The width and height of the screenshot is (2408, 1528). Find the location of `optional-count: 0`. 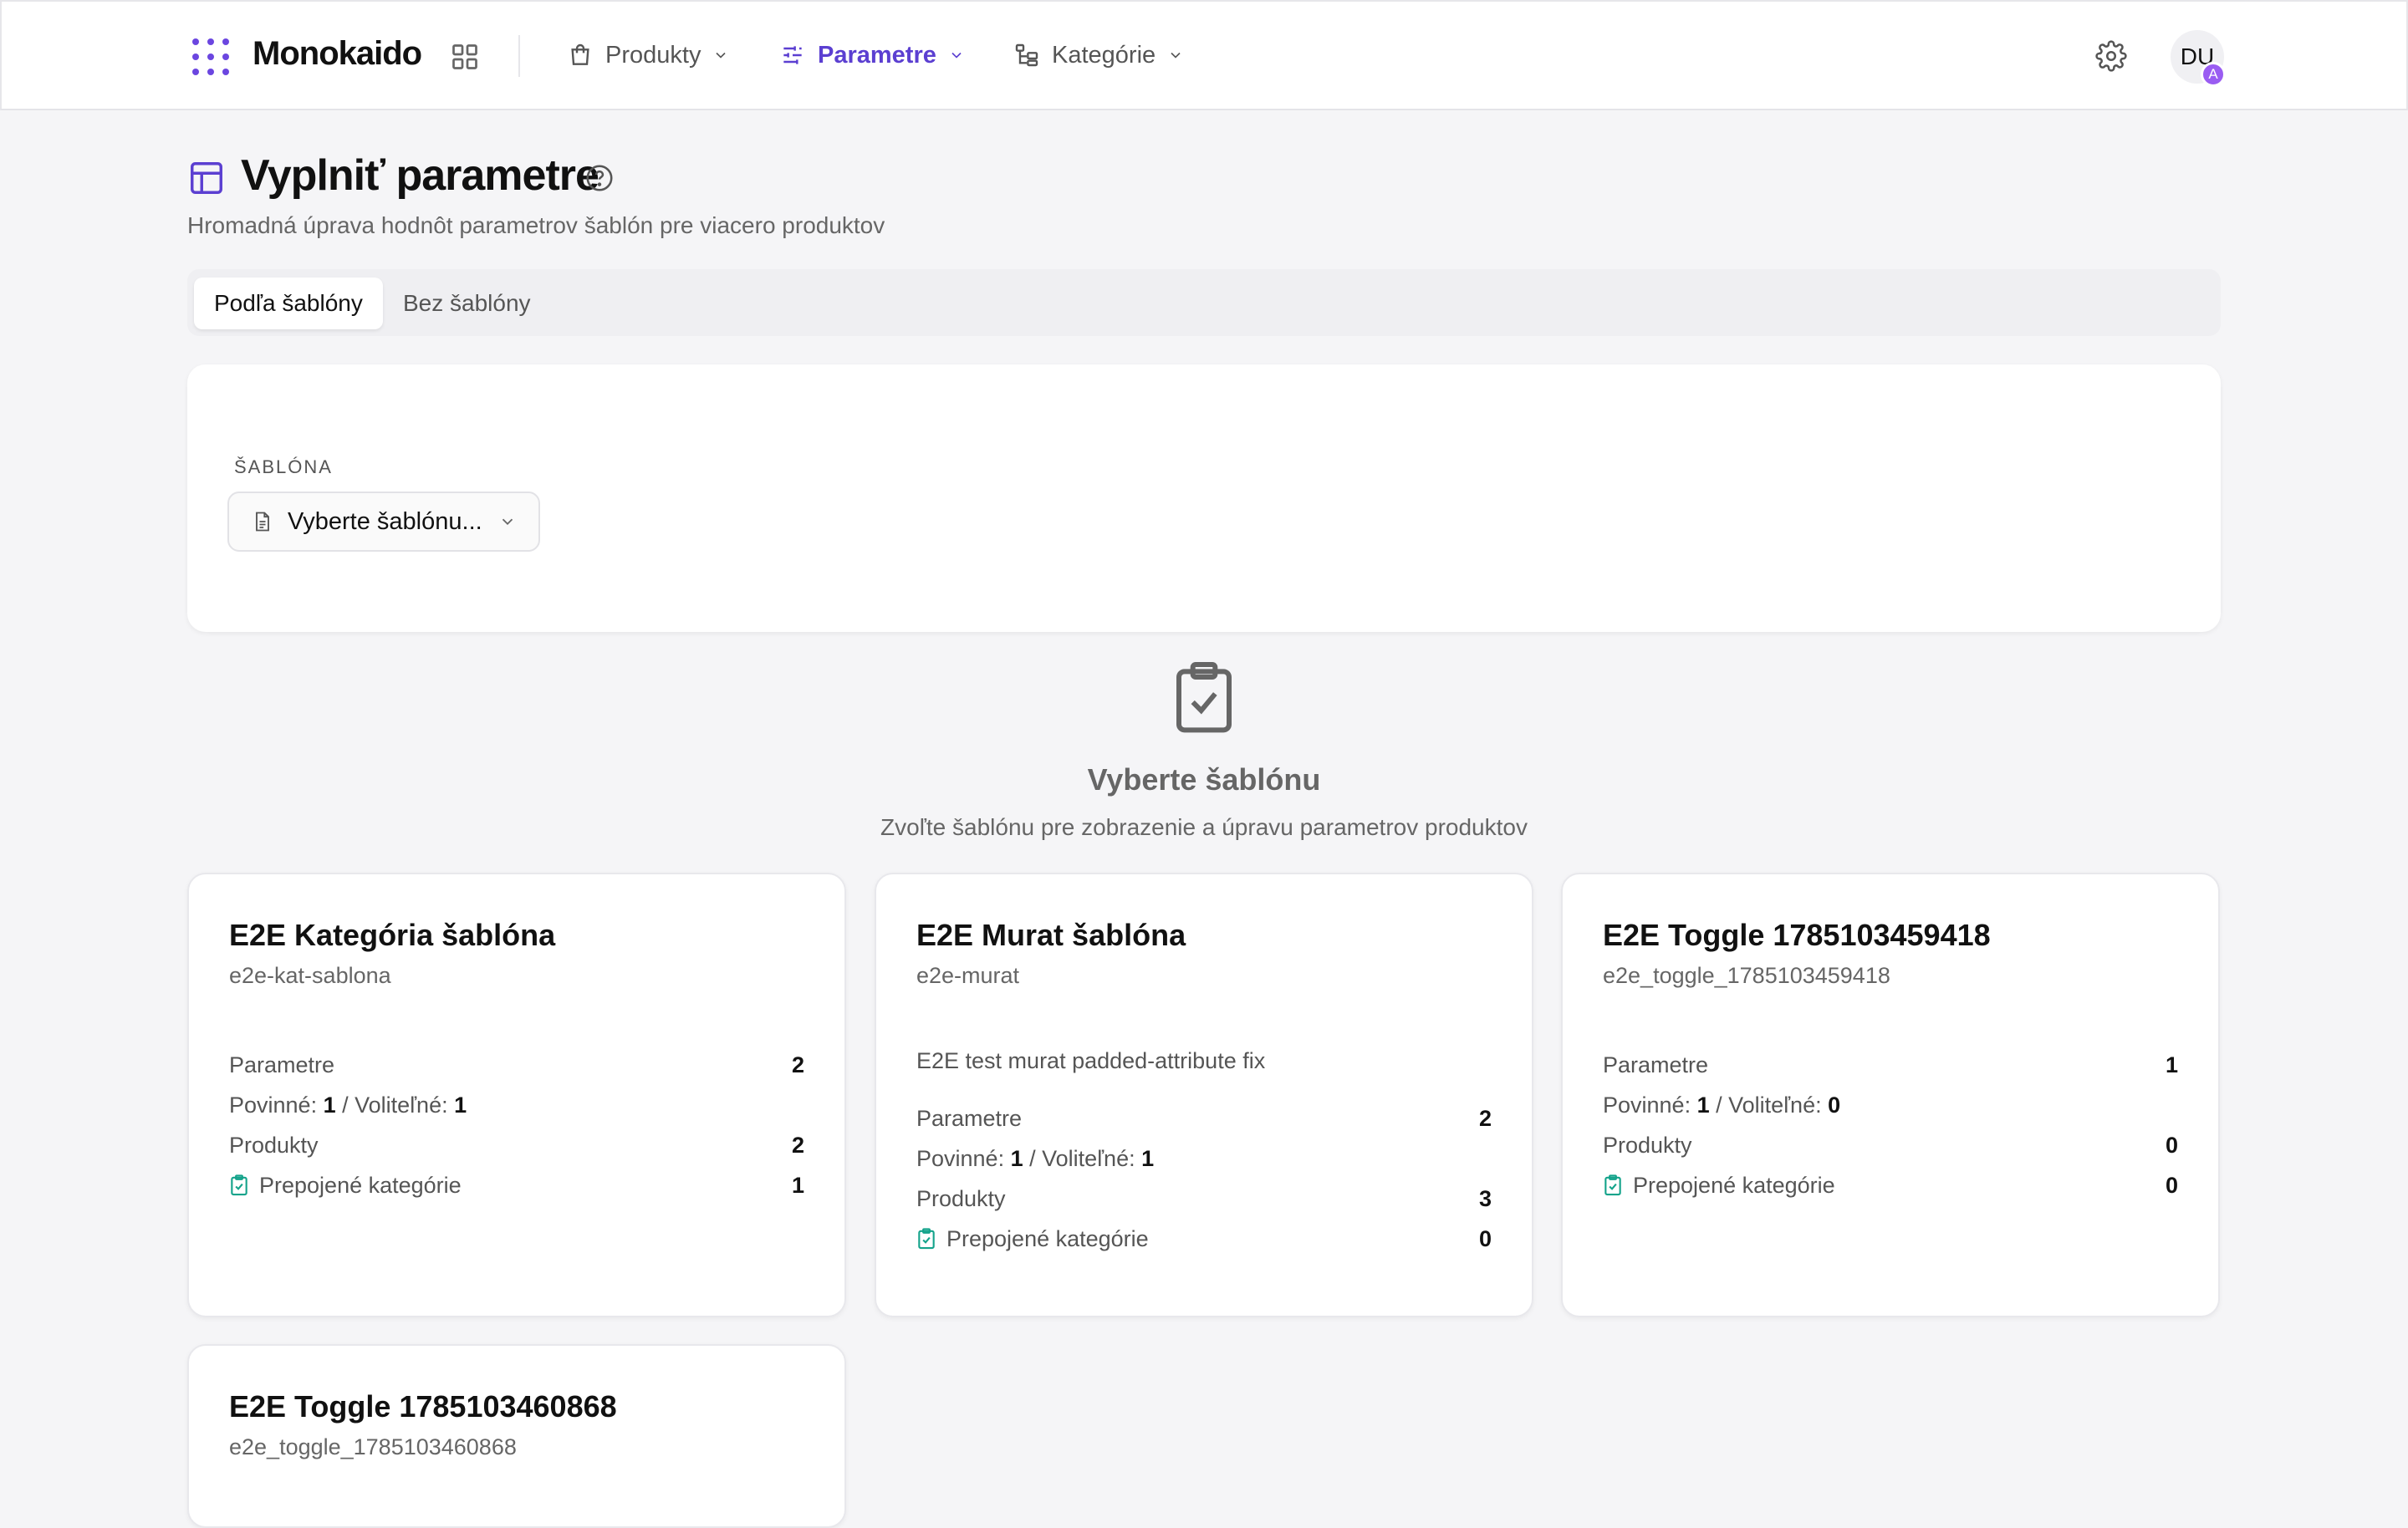

optional-count: 0 is located at coordinates (1834, 1105).